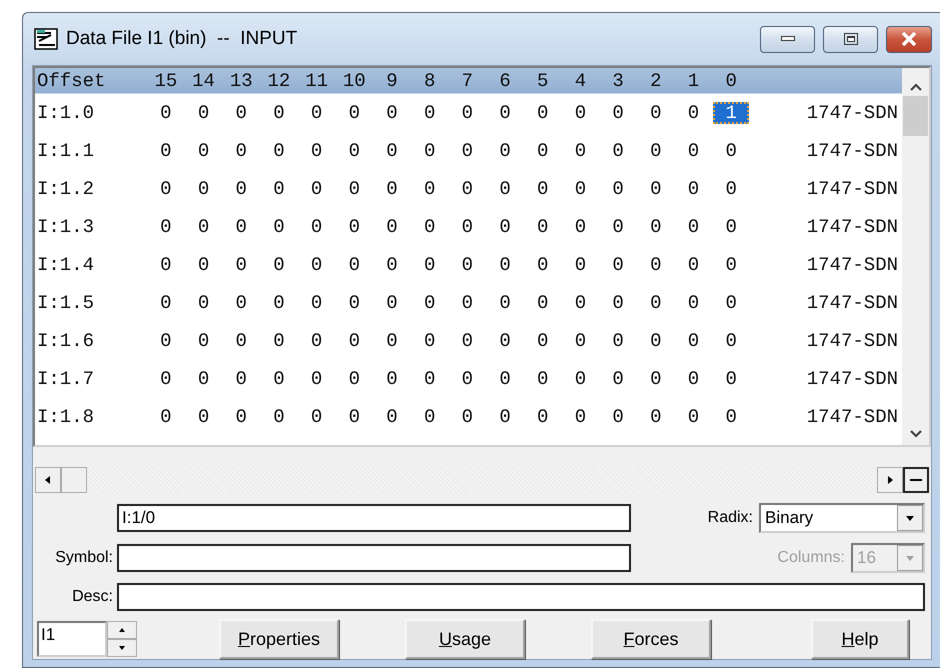 The width and height of the screenshot is (945, 668). I want to click on scroll-right-button, so click(890, 480).